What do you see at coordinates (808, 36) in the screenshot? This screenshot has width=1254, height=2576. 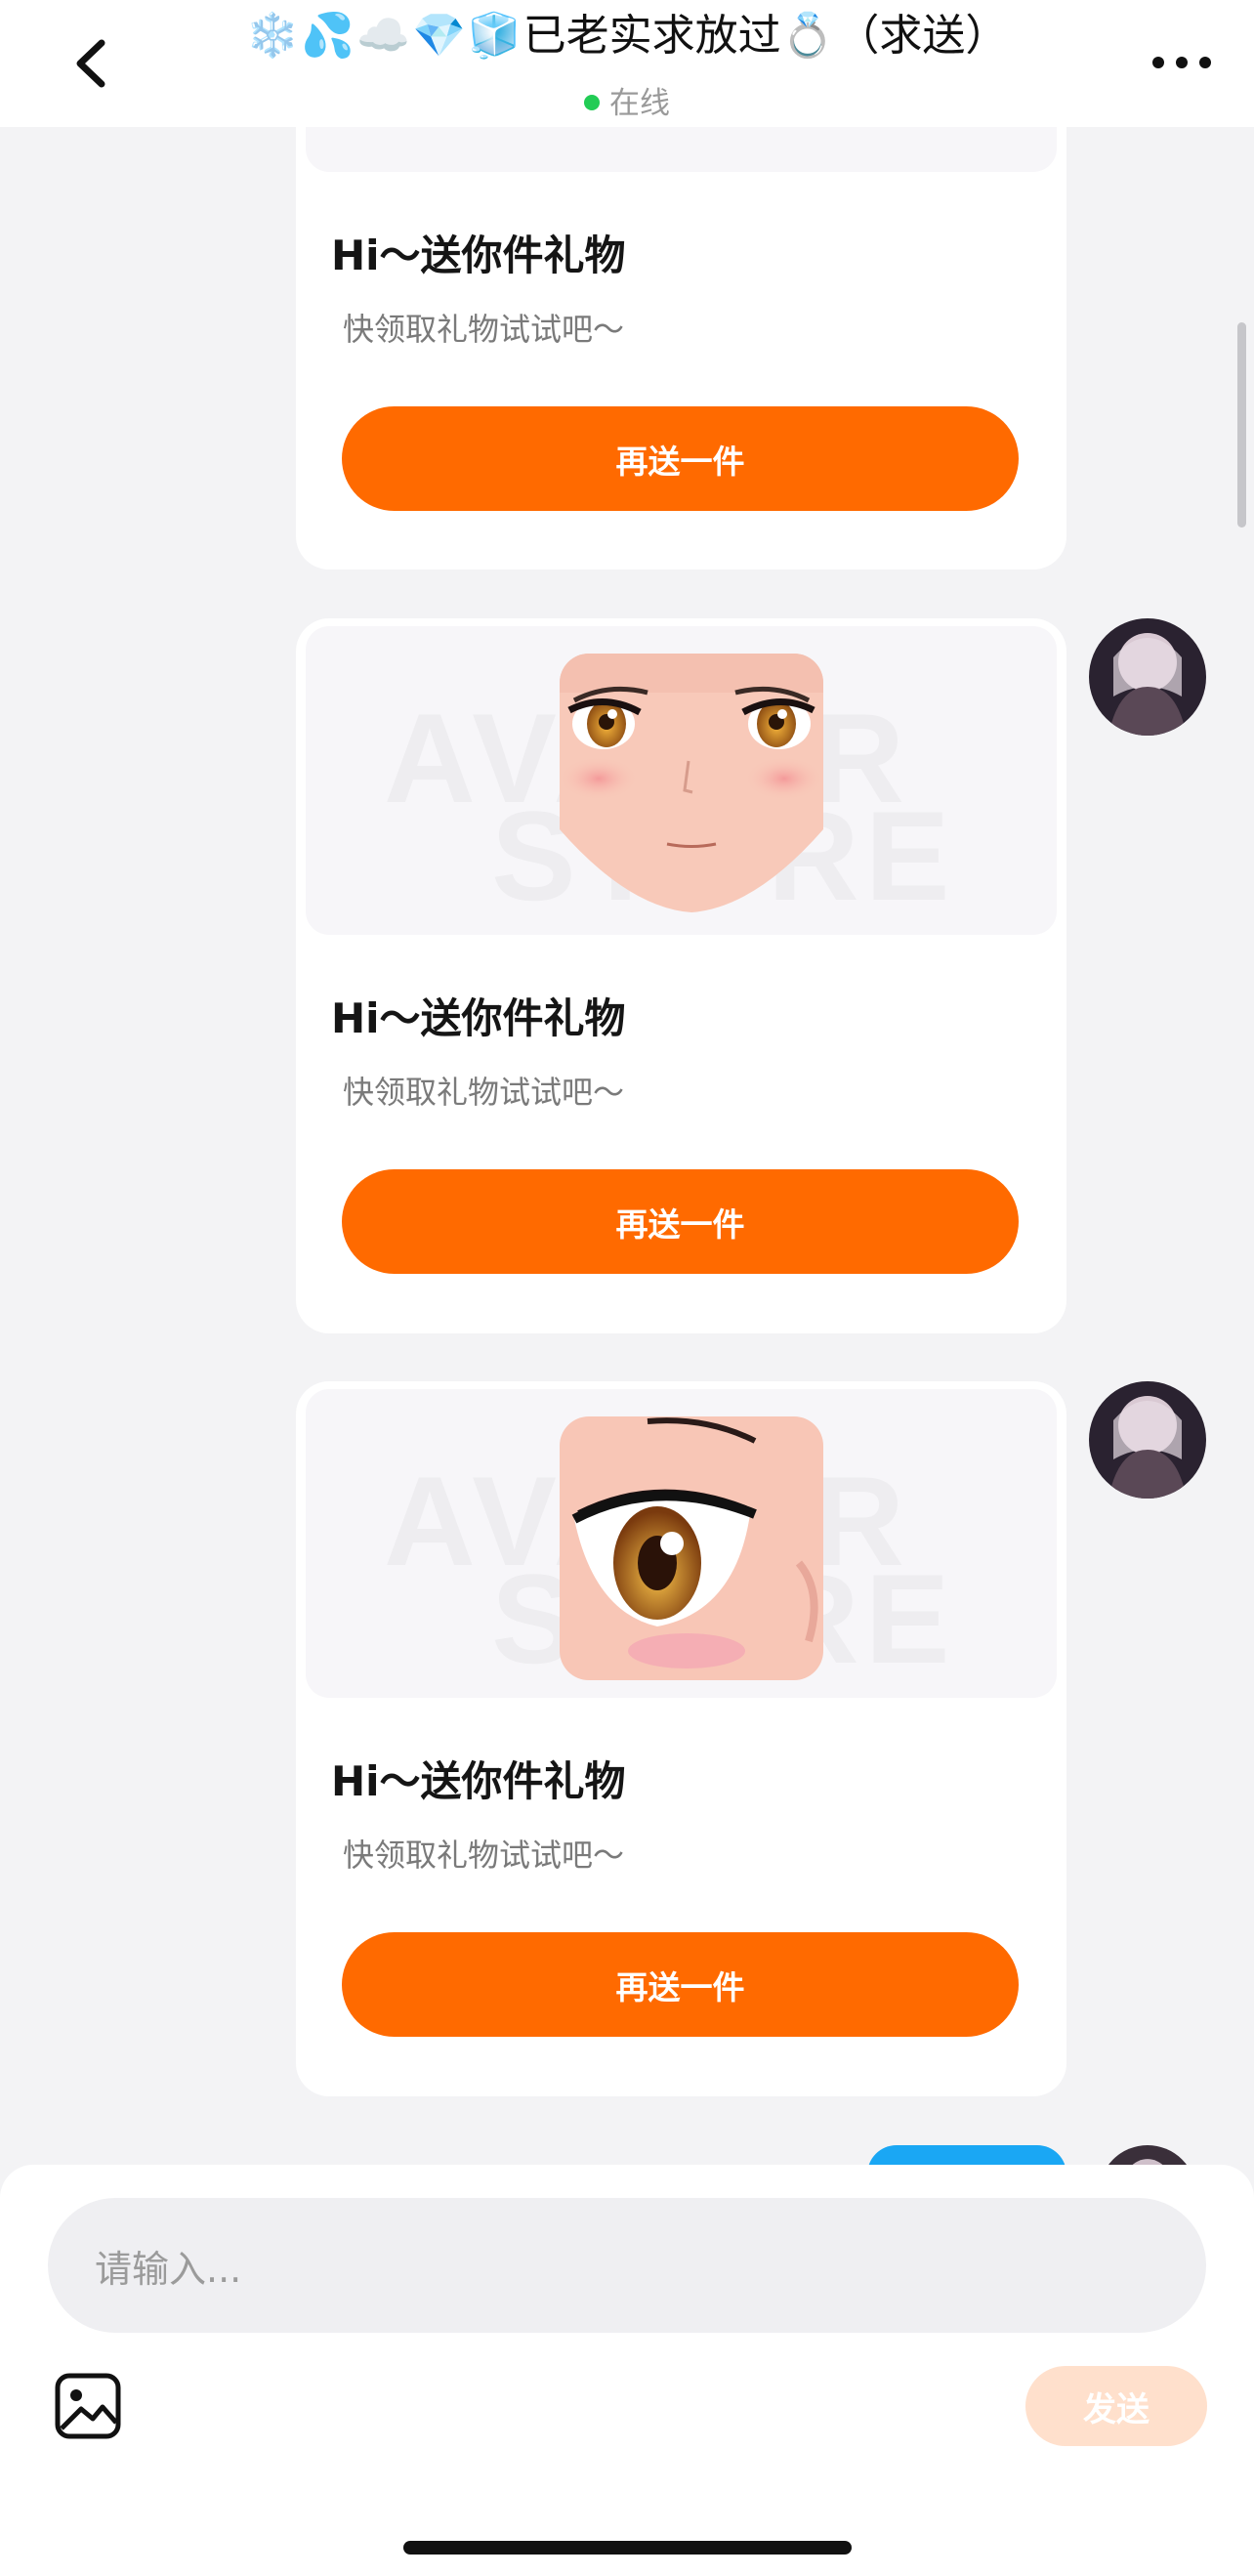 I see `ring-emoji: 💍` at bounding box center [808, 36].